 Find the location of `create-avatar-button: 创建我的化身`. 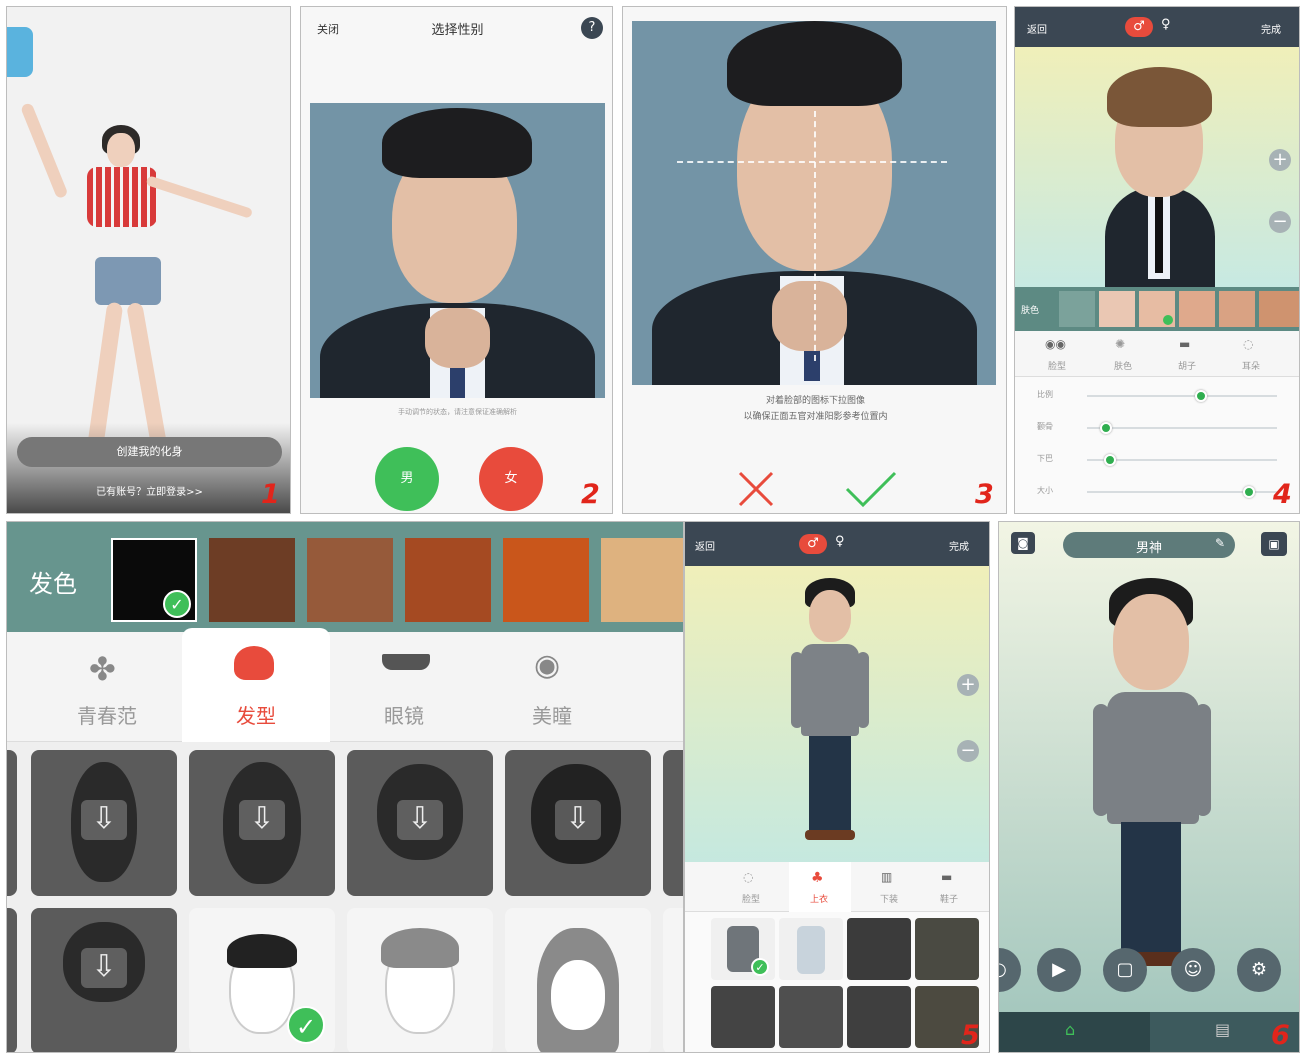

create-avatar-button: 创建我的化身 is located at coordinates (149, 452).